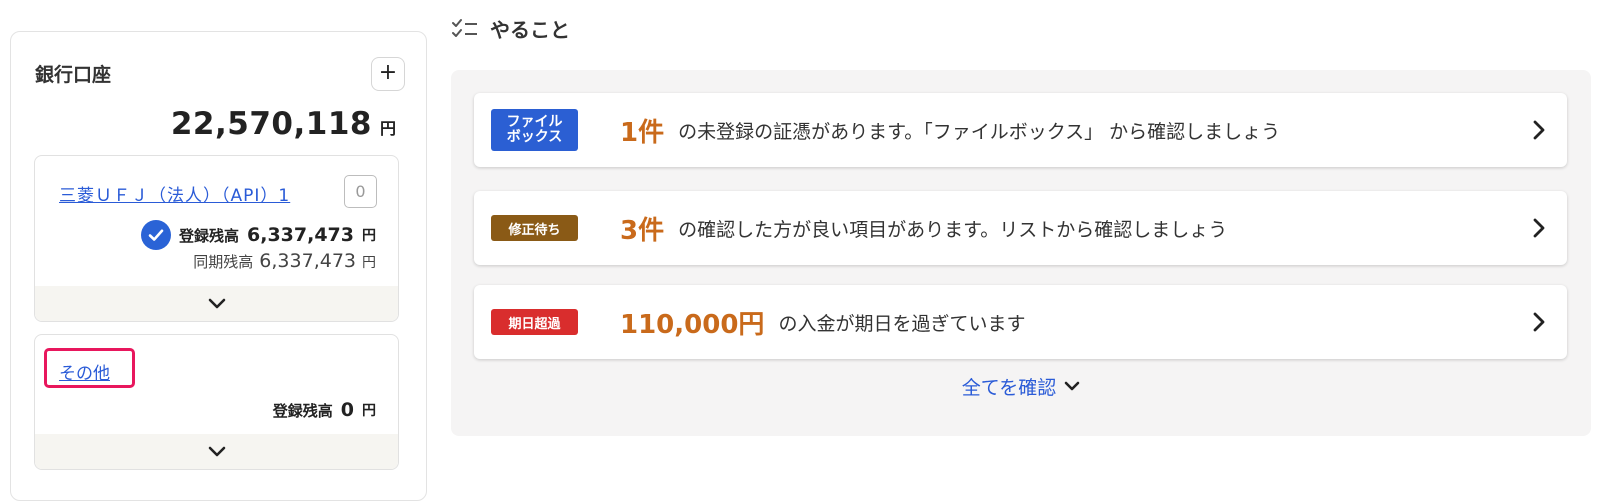 The width and height of the screenshot is (1600, 501). I want to click on filebox-tag-label: ファイル ボックス, so click(534, 129).